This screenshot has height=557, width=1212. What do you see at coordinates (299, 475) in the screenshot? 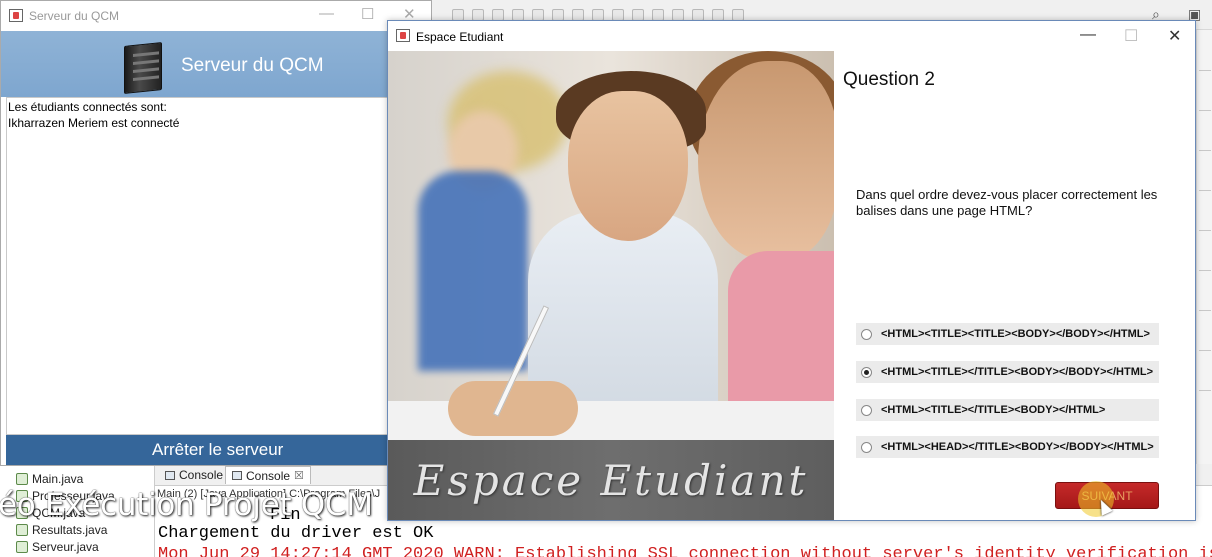
I see `close-icon: ☒` at bounding box center [299, 475].